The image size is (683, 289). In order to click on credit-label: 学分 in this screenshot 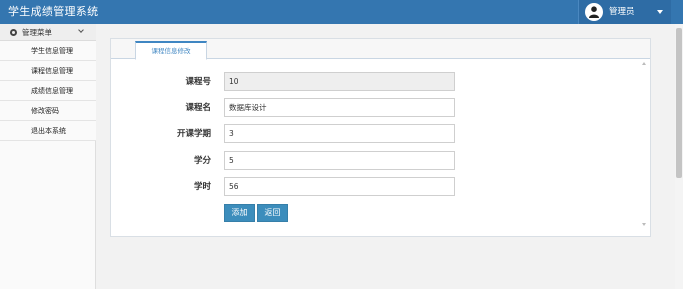, I will do `click(202, 161)`.